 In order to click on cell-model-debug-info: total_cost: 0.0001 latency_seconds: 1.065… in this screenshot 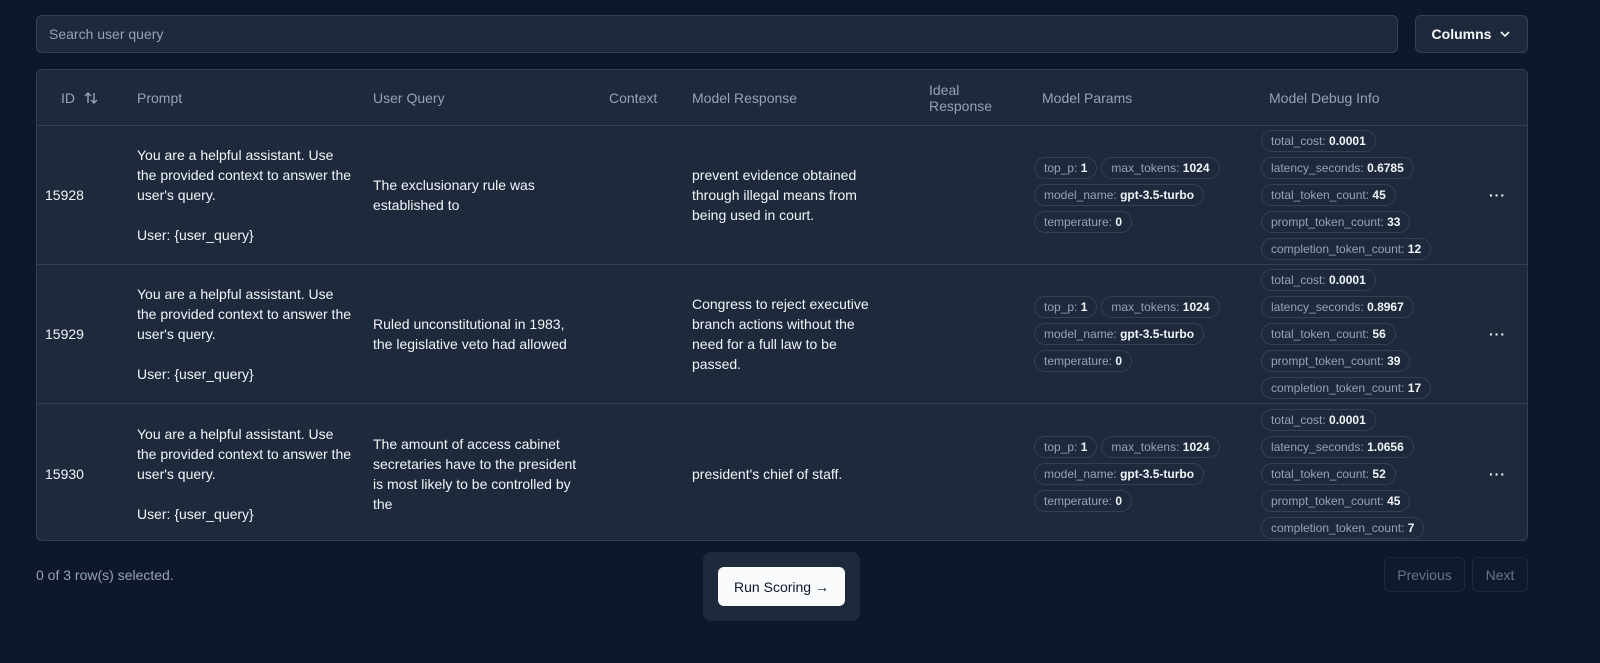, I will do `click(1371, 473)`.